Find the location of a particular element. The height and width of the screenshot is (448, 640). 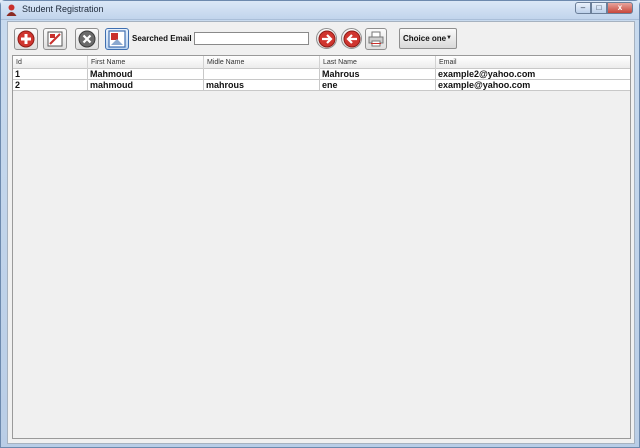

cell-first-name: mahmoud is located at coordinates (146, 85).